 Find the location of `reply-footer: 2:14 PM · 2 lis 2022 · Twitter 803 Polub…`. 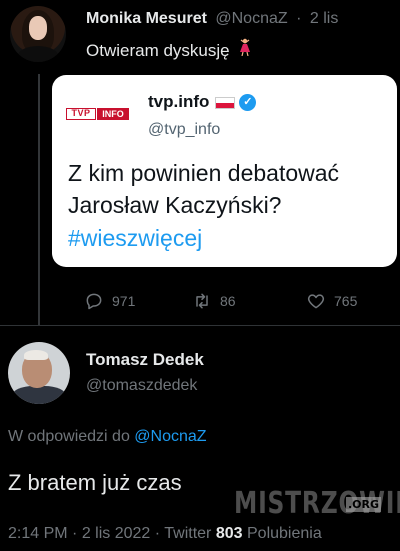

reply-footer: 2:14 PM · 2 lis 2022 · Twitter 803 Polub… is located at coordinates (165, 534).